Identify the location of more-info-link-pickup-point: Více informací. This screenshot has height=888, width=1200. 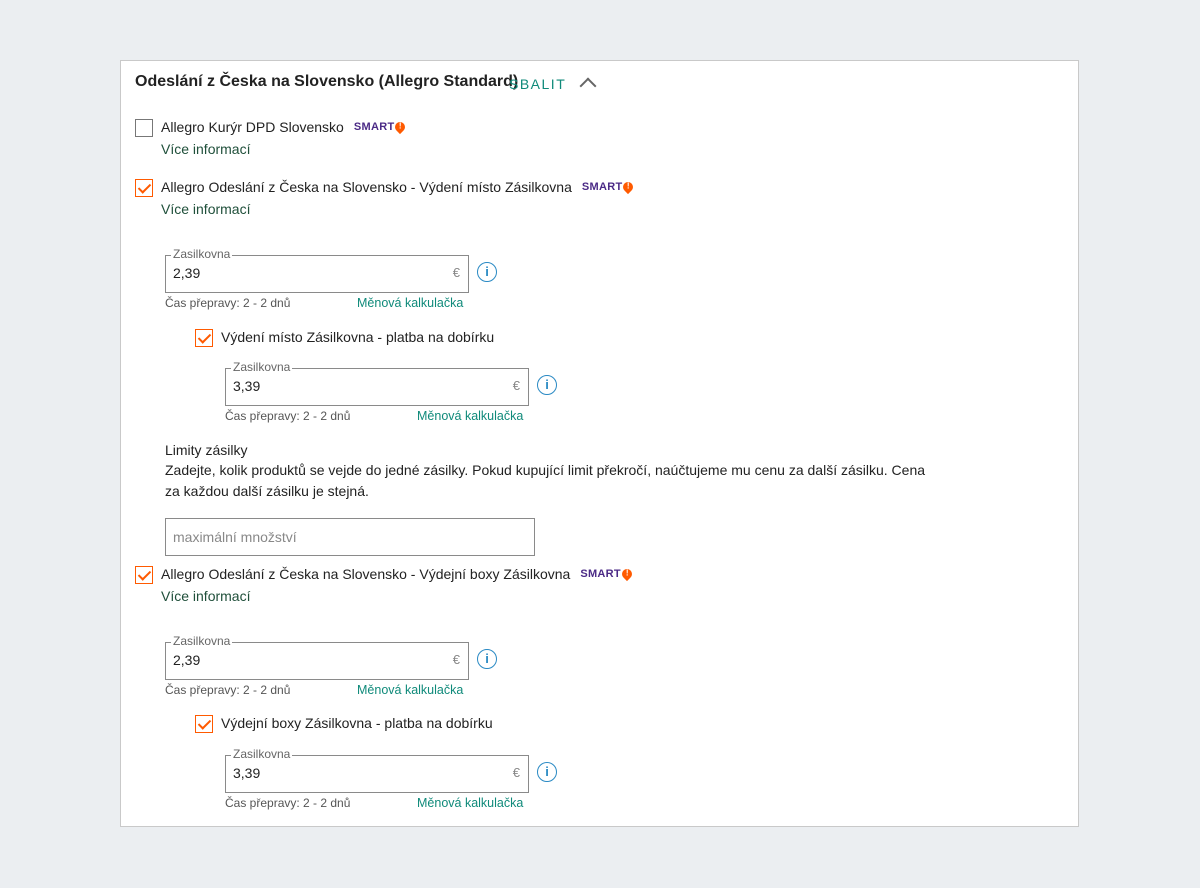
(205, 209).